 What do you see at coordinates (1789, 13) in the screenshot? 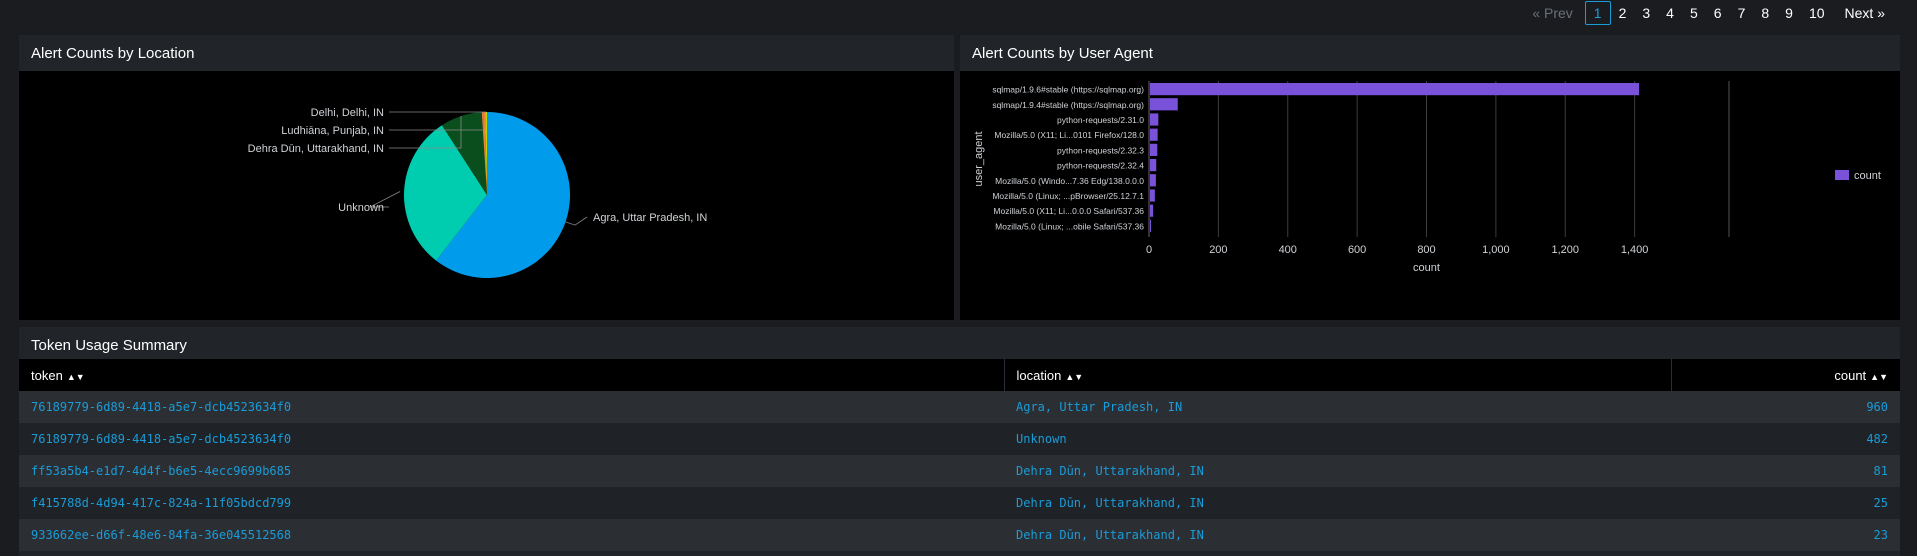
I see `page-link-9: 9` at bounding box center [1789, 13].